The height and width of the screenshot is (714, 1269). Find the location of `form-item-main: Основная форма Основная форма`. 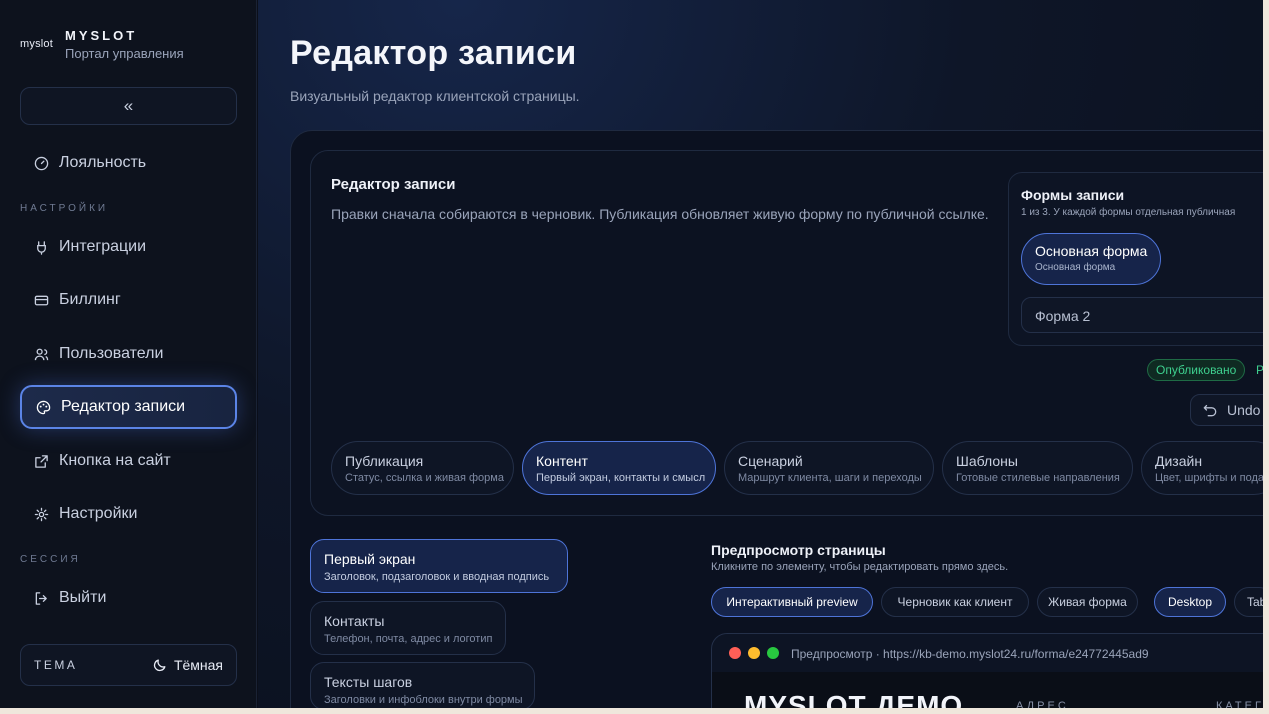

form-item-main: Основная форма Основная форма is located at coordinates (1091, 259).